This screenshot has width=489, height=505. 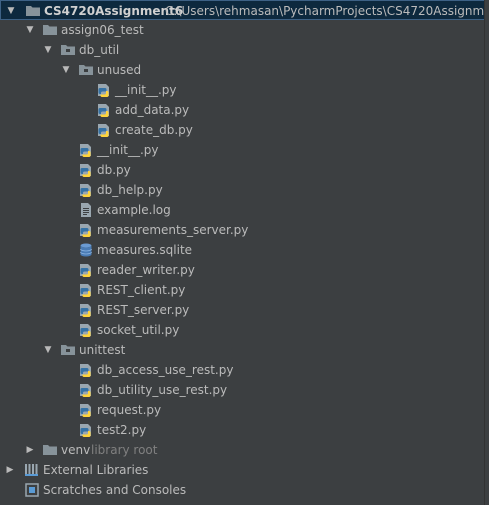 What do you see at coordinates (32, 470) in the screenshot?
I see `library-icon` at bounding box center [32, 470].